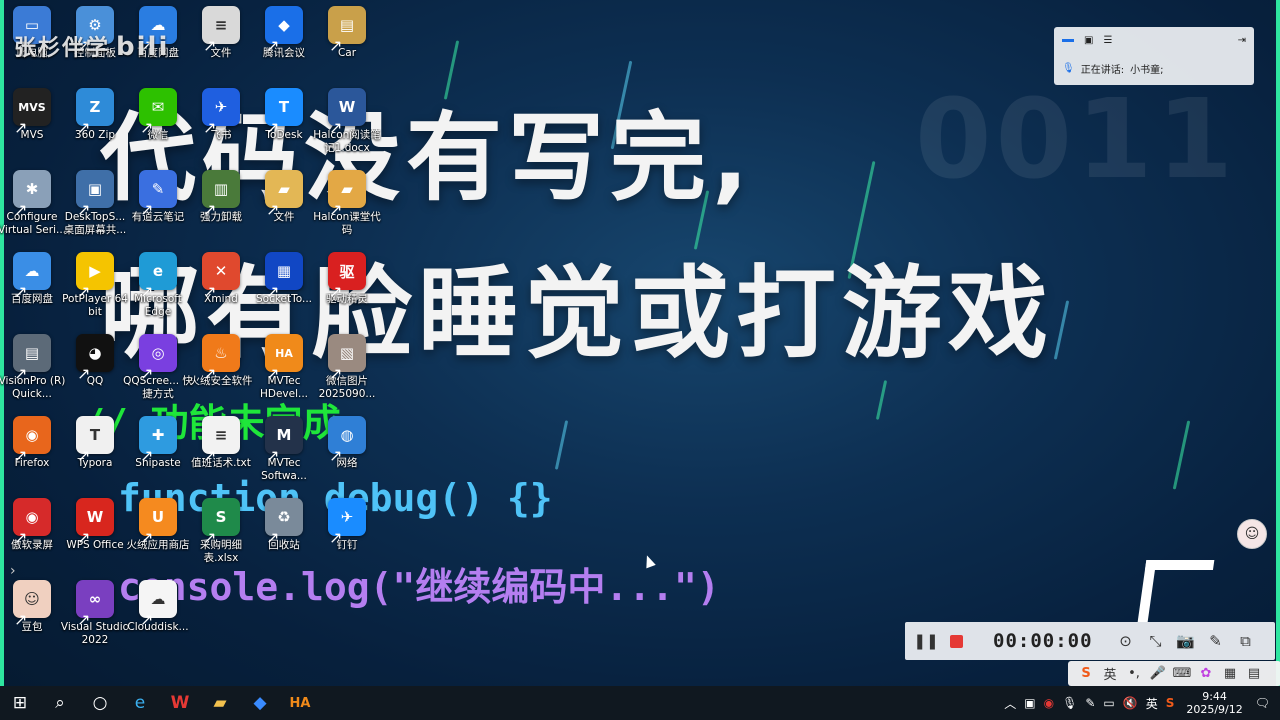 The height and width of the screenshot is (720, 1280). I want to click on popout-icon: ⧉, so click(1246, 641).